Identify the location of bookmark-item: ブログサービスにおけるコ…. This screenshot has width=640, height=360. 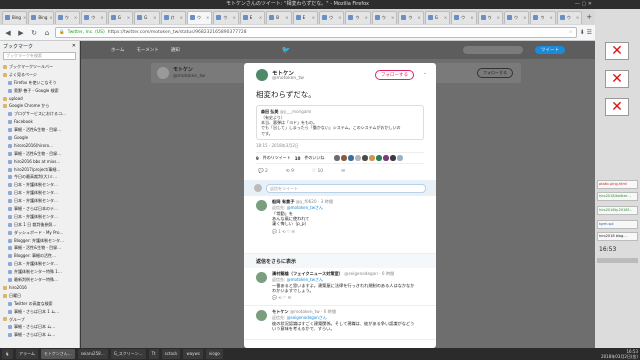
(39, 114).